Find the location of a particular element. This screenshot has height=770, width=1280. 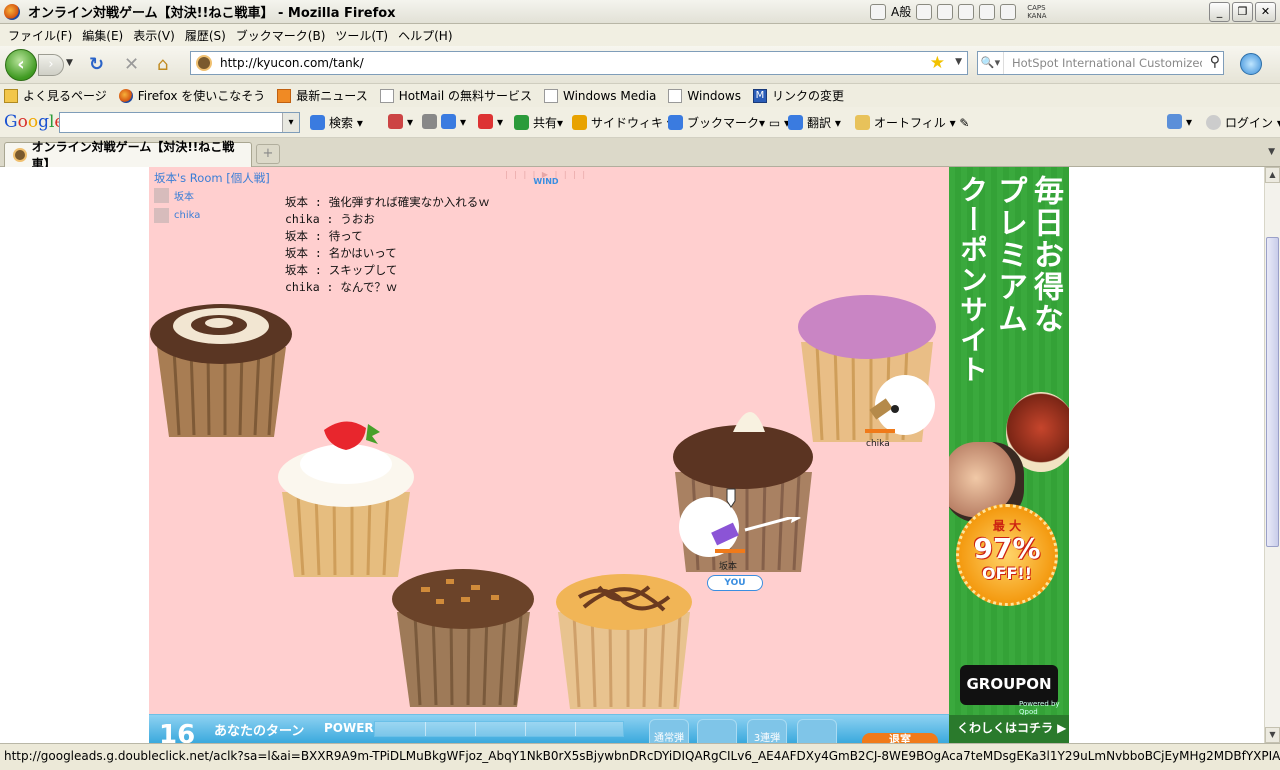

bookmark-item: HotMail の無料サービス is located at coordinates (455, 95).